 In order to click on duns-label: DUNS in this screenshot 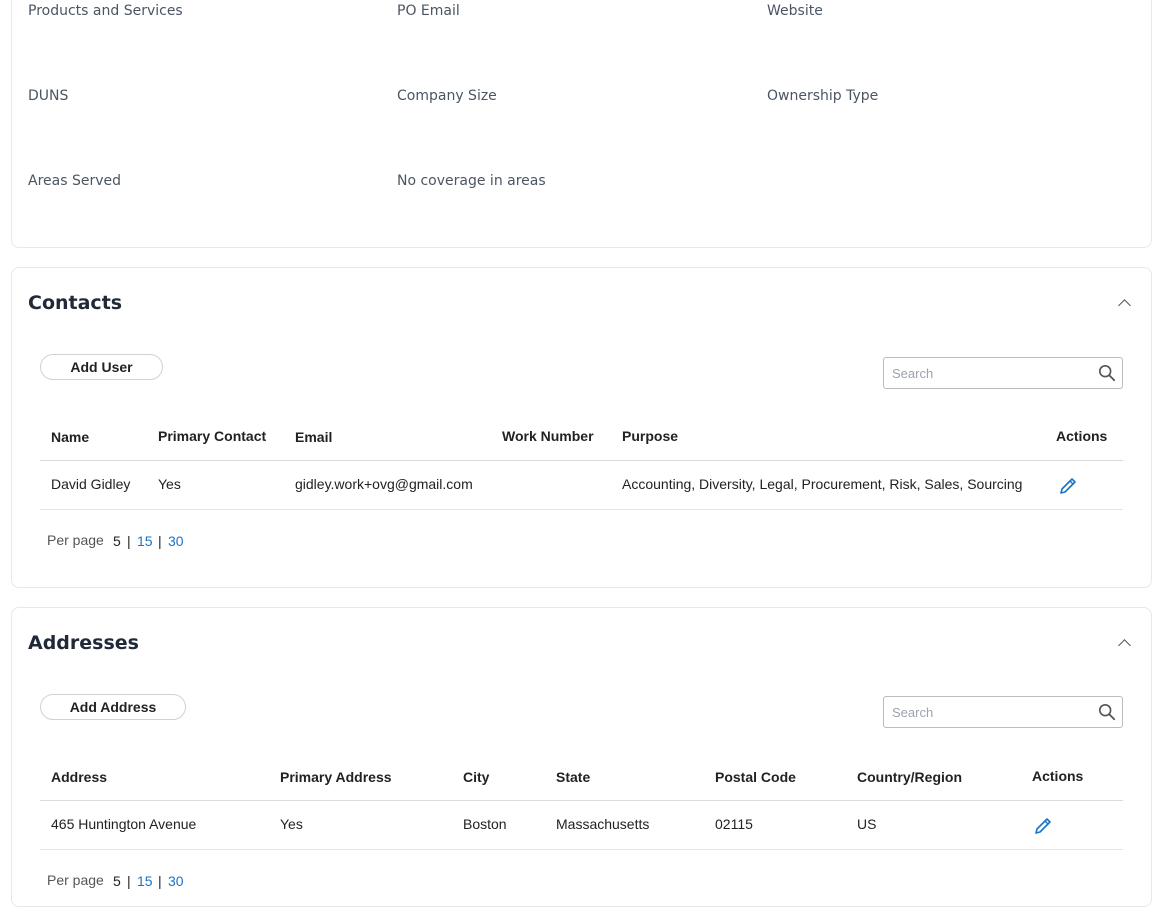, I will do `click(48, 96)`.